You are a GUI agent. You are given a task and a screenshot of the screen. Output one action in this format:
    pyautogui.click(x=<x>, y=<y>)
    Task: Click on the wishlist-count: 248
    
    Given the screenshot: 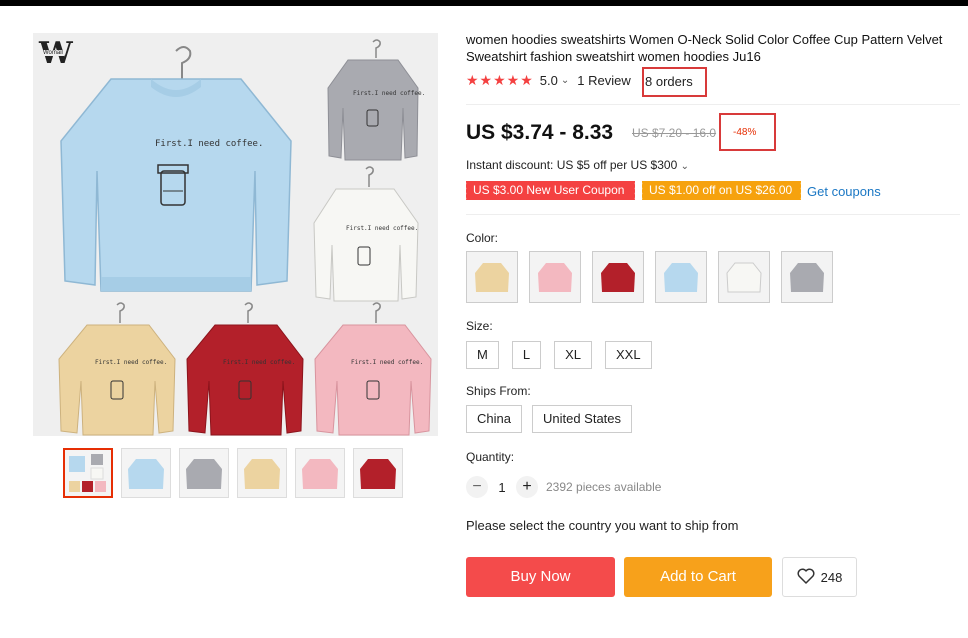 What is the action you would take?
    pyautogui.click(x=831, y=577)
    